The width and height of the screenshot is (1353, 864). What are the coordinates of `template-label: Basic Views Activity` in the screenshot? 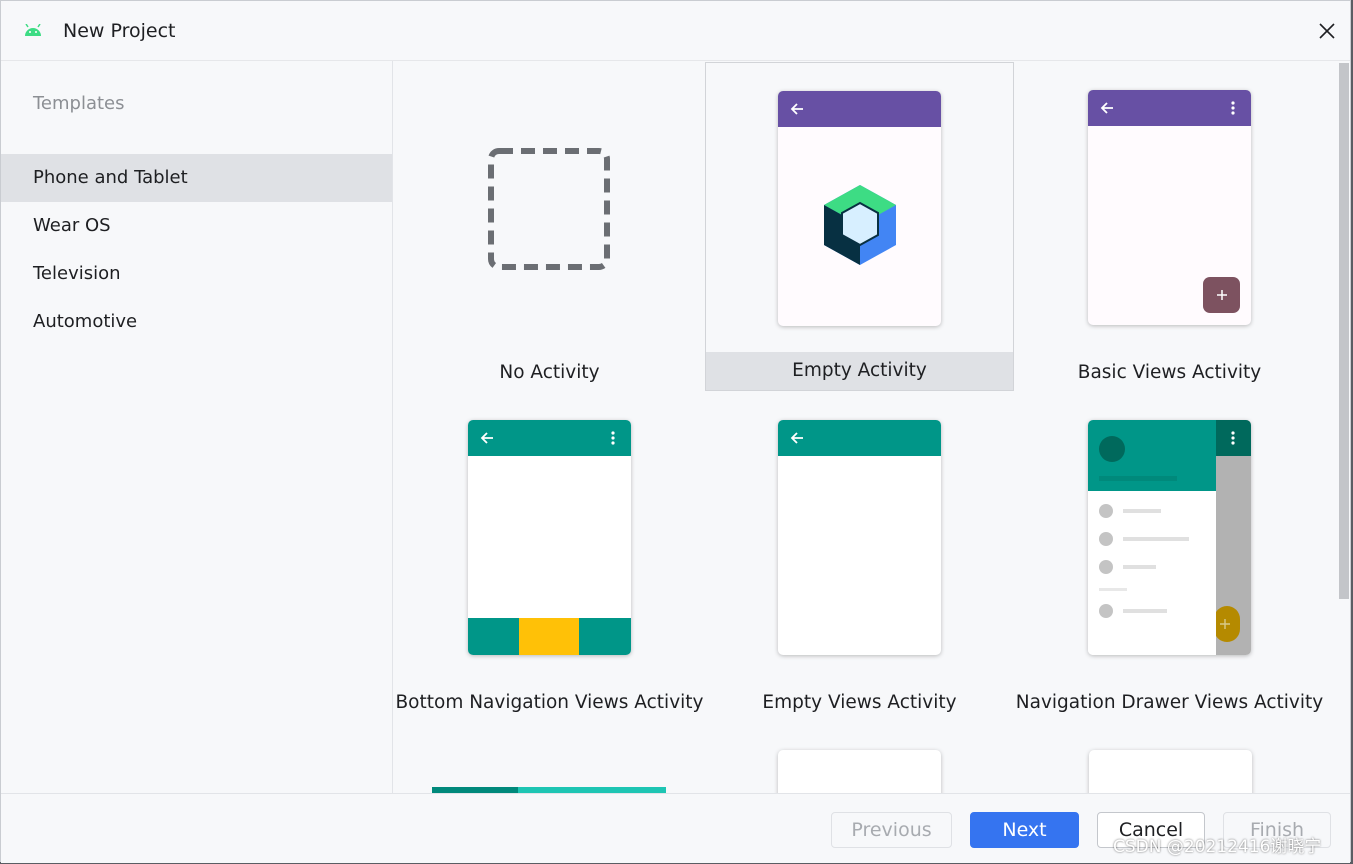 It's located at (1169, 372).